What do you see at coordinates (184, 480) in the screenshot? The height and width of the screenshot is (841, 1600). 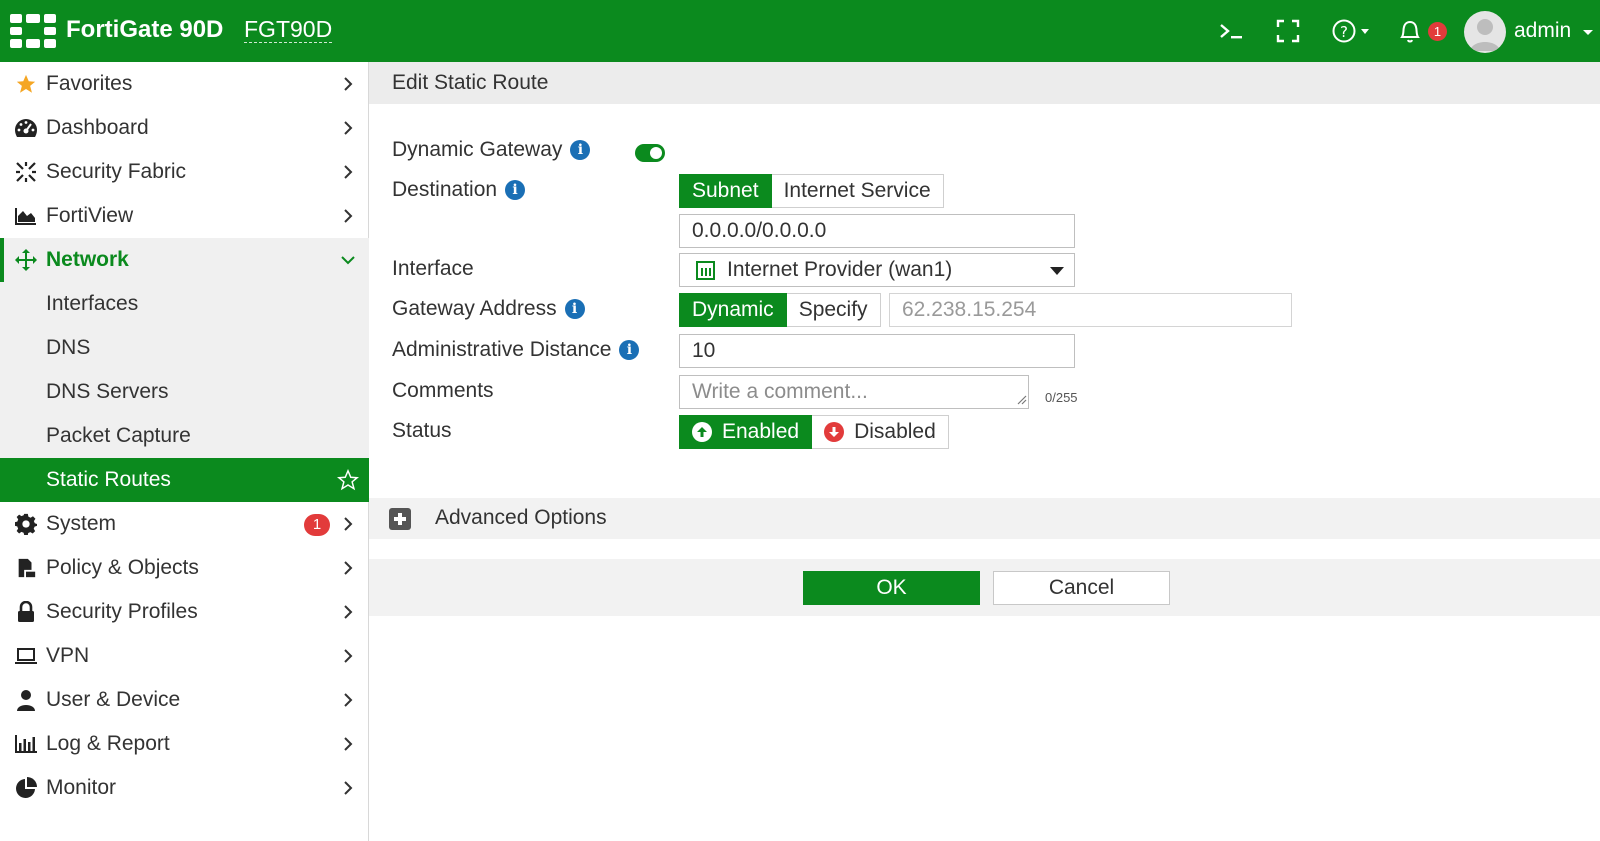 I see `sidebar-item-static-routes: Static Routes` at bounding box center [184, 480].